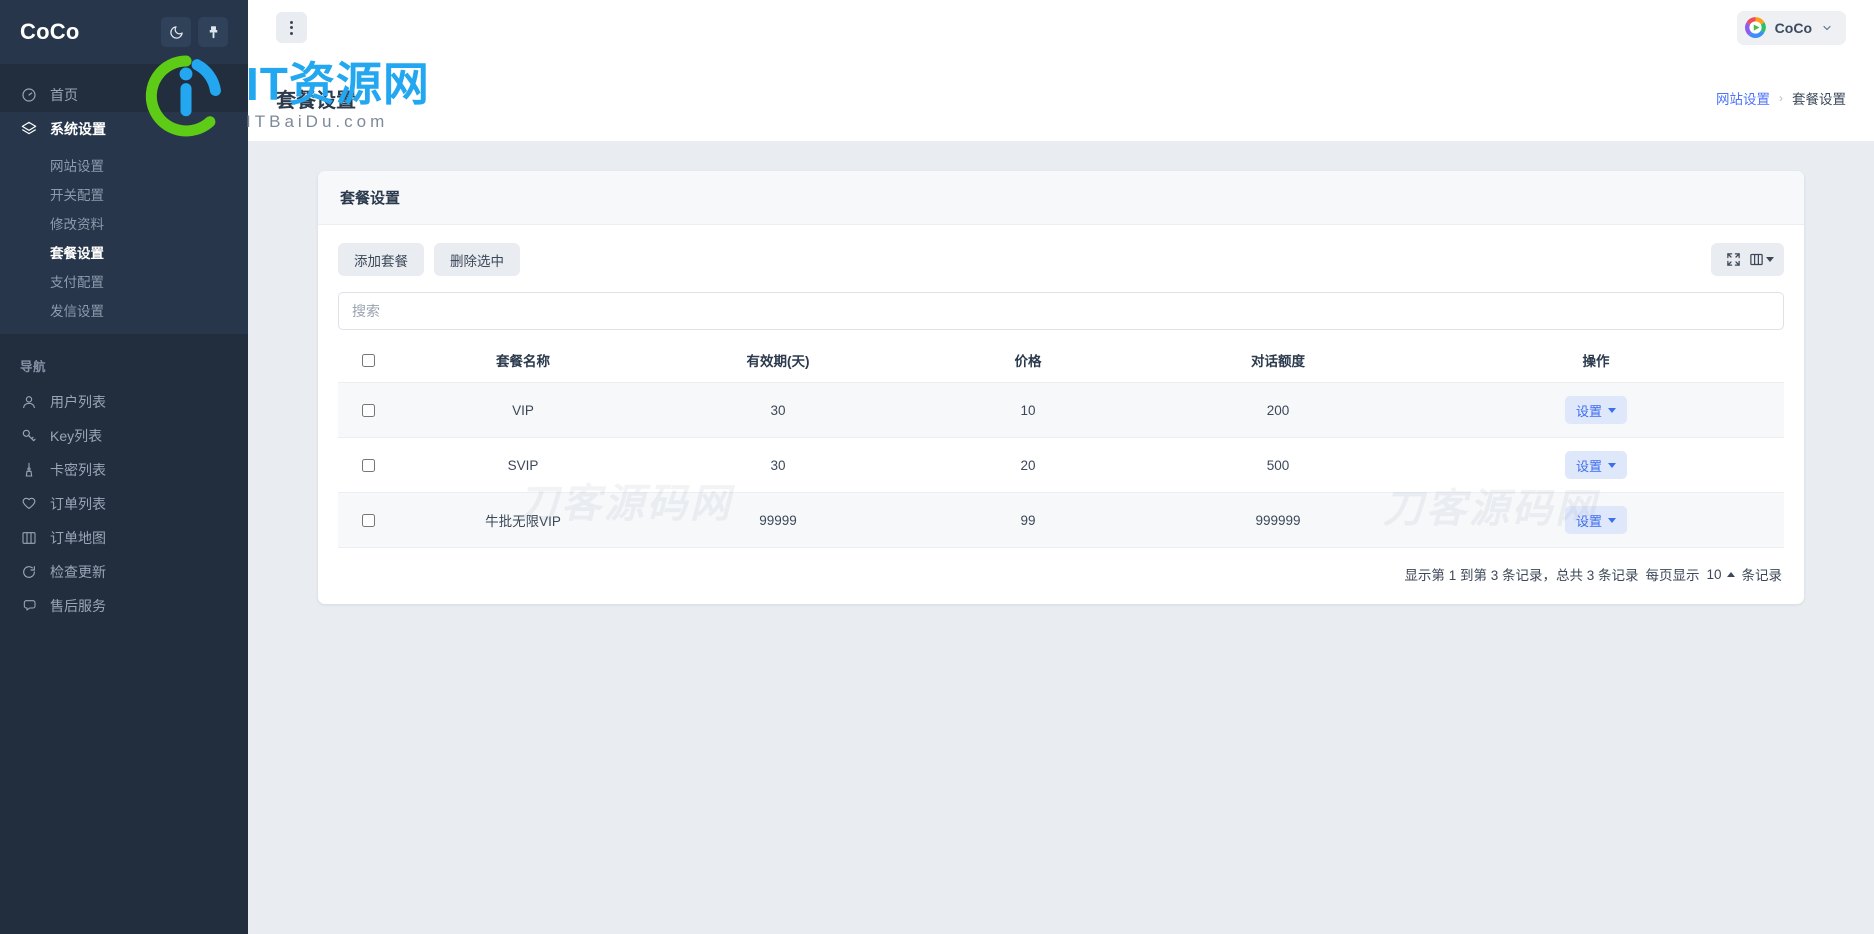  What do you see at coordinates (1743, 98) in the screenshot?
I see `breadcrumb-parent-link: 网站设置` at bounding box center [1743, 98].